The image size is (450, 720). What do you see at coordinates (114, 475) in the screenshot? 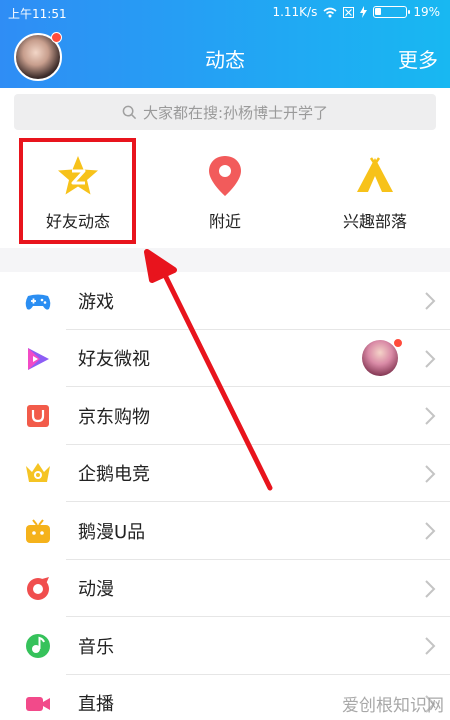
I see `list-item-label: 企鹅电竞` at bounding box center [114, 475].